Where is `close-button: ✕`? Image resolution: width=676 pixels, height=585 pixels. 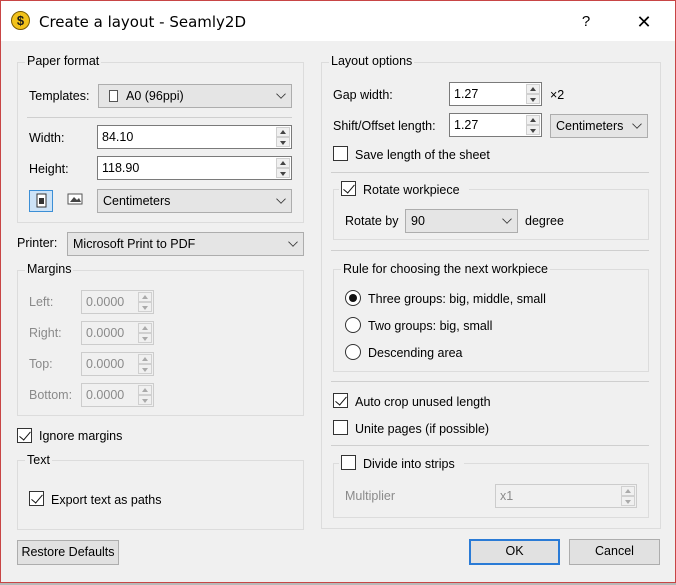 close-button: ✕ is located at coordinates (644, 22).